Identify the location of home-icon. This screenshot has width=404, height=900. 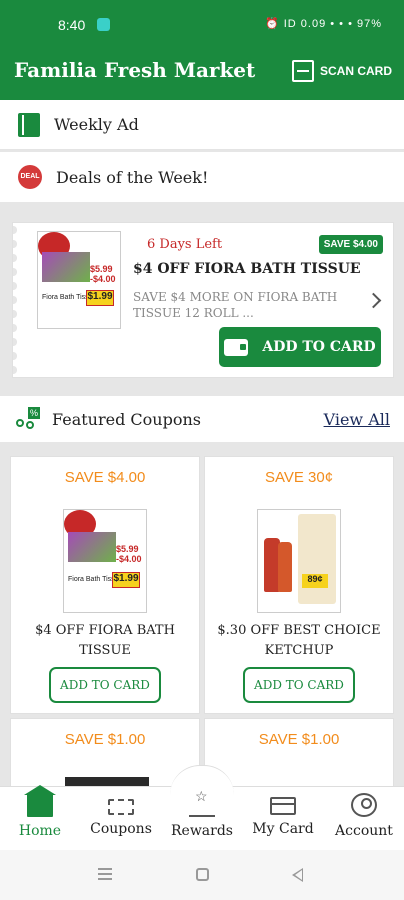
(40, 801).